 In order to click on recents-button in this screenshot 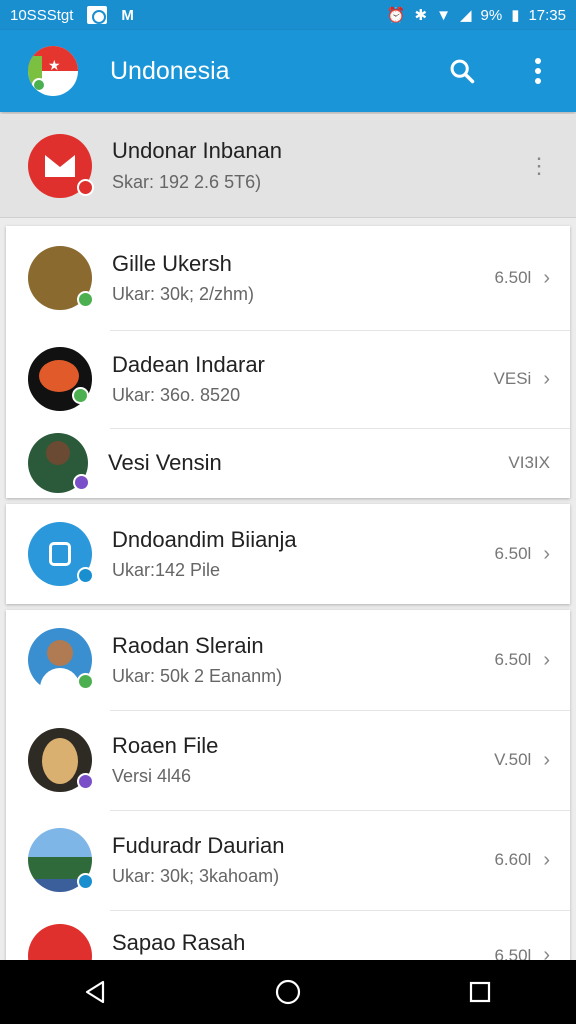, I will do `click(480, 992)`.